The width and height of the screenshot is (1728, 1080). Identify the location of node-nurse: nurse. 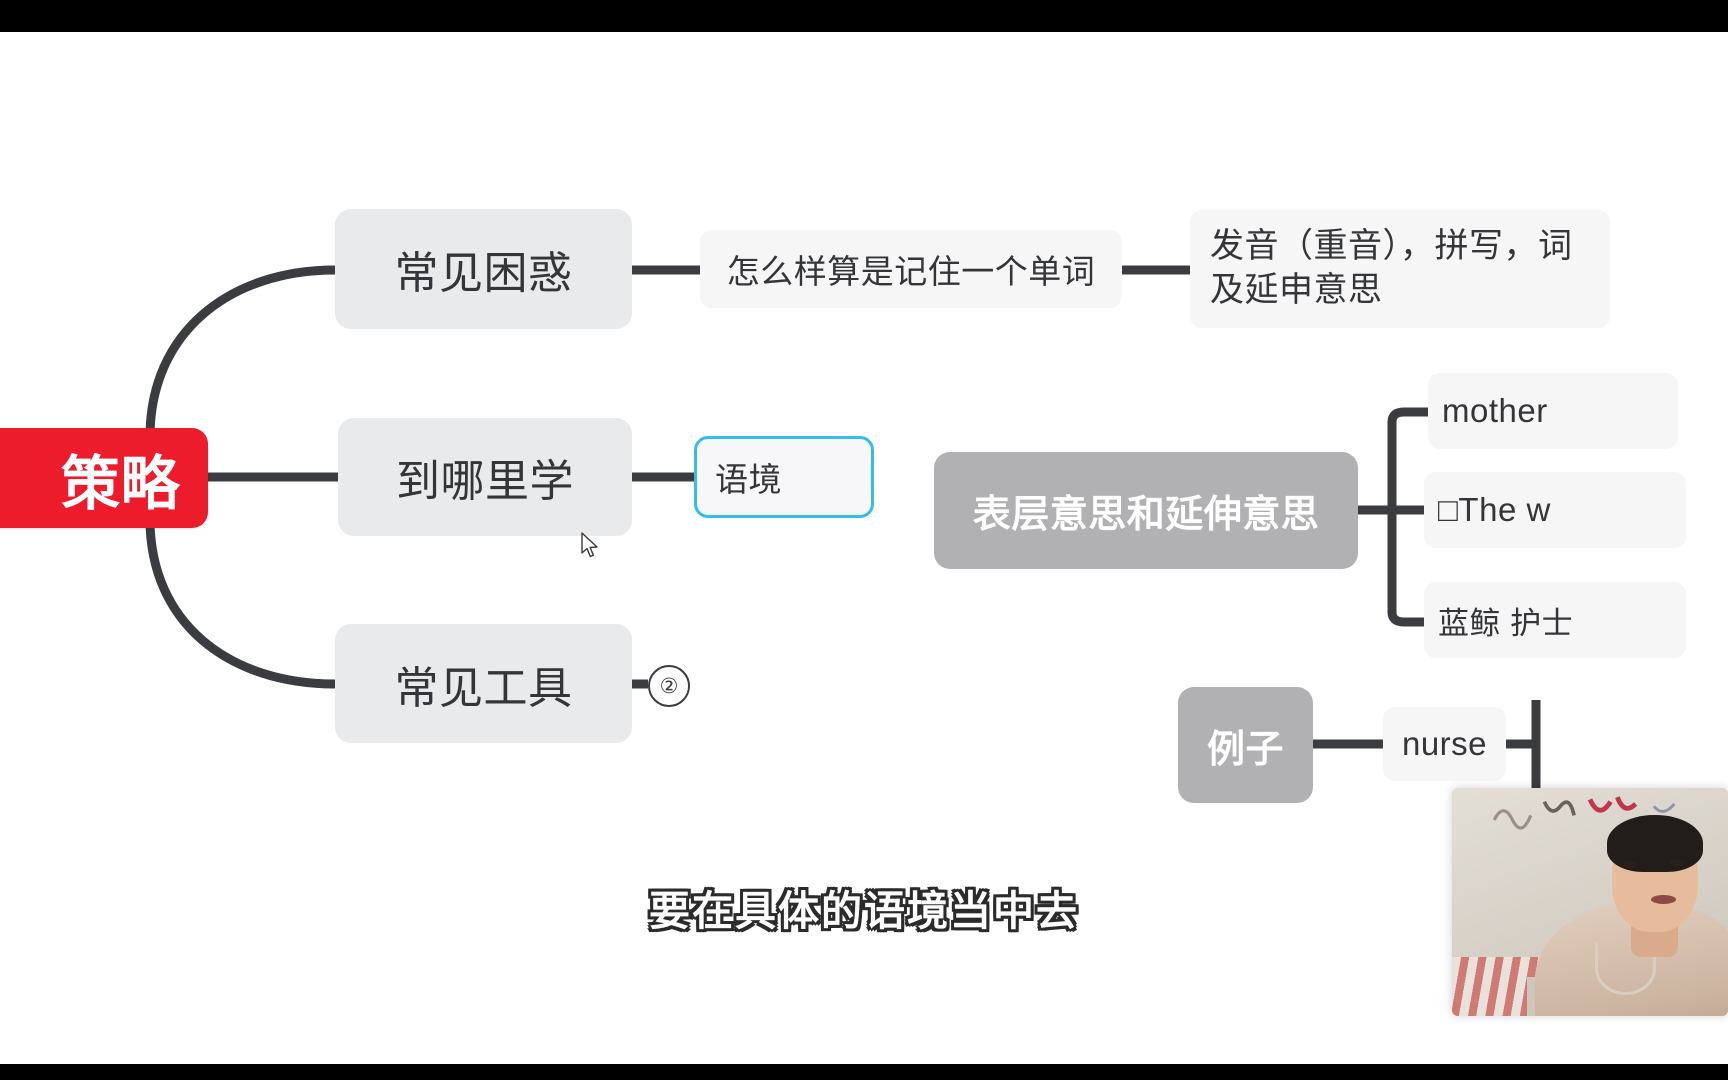
(1444, 744).